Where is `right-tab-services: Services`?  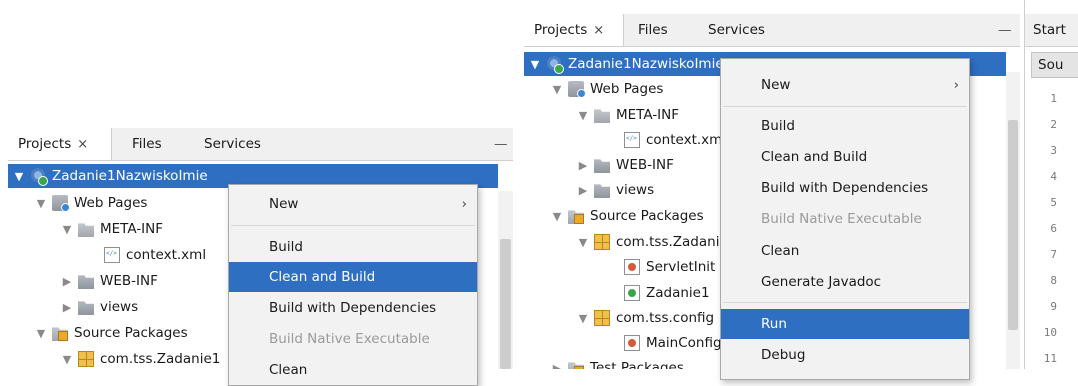
right-tab-services: Services is located at coordinates (736, 30).